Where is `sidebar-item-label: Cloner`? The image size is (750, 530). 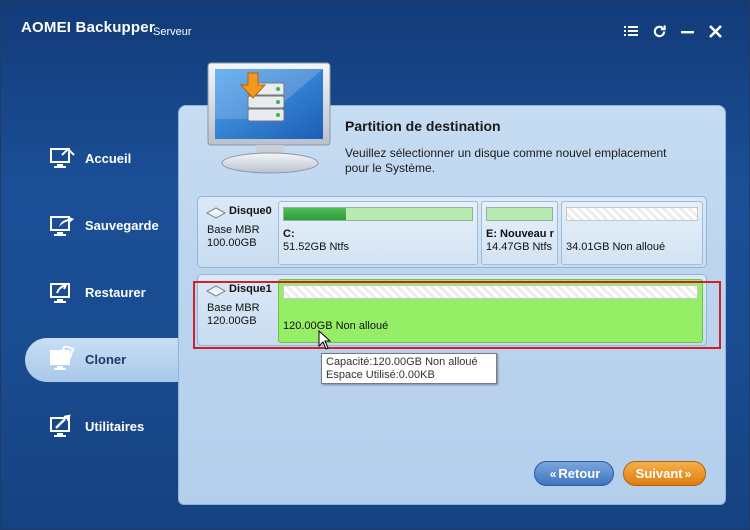 sidebar-item-label: Cloner is located at coordinates (106, 359).